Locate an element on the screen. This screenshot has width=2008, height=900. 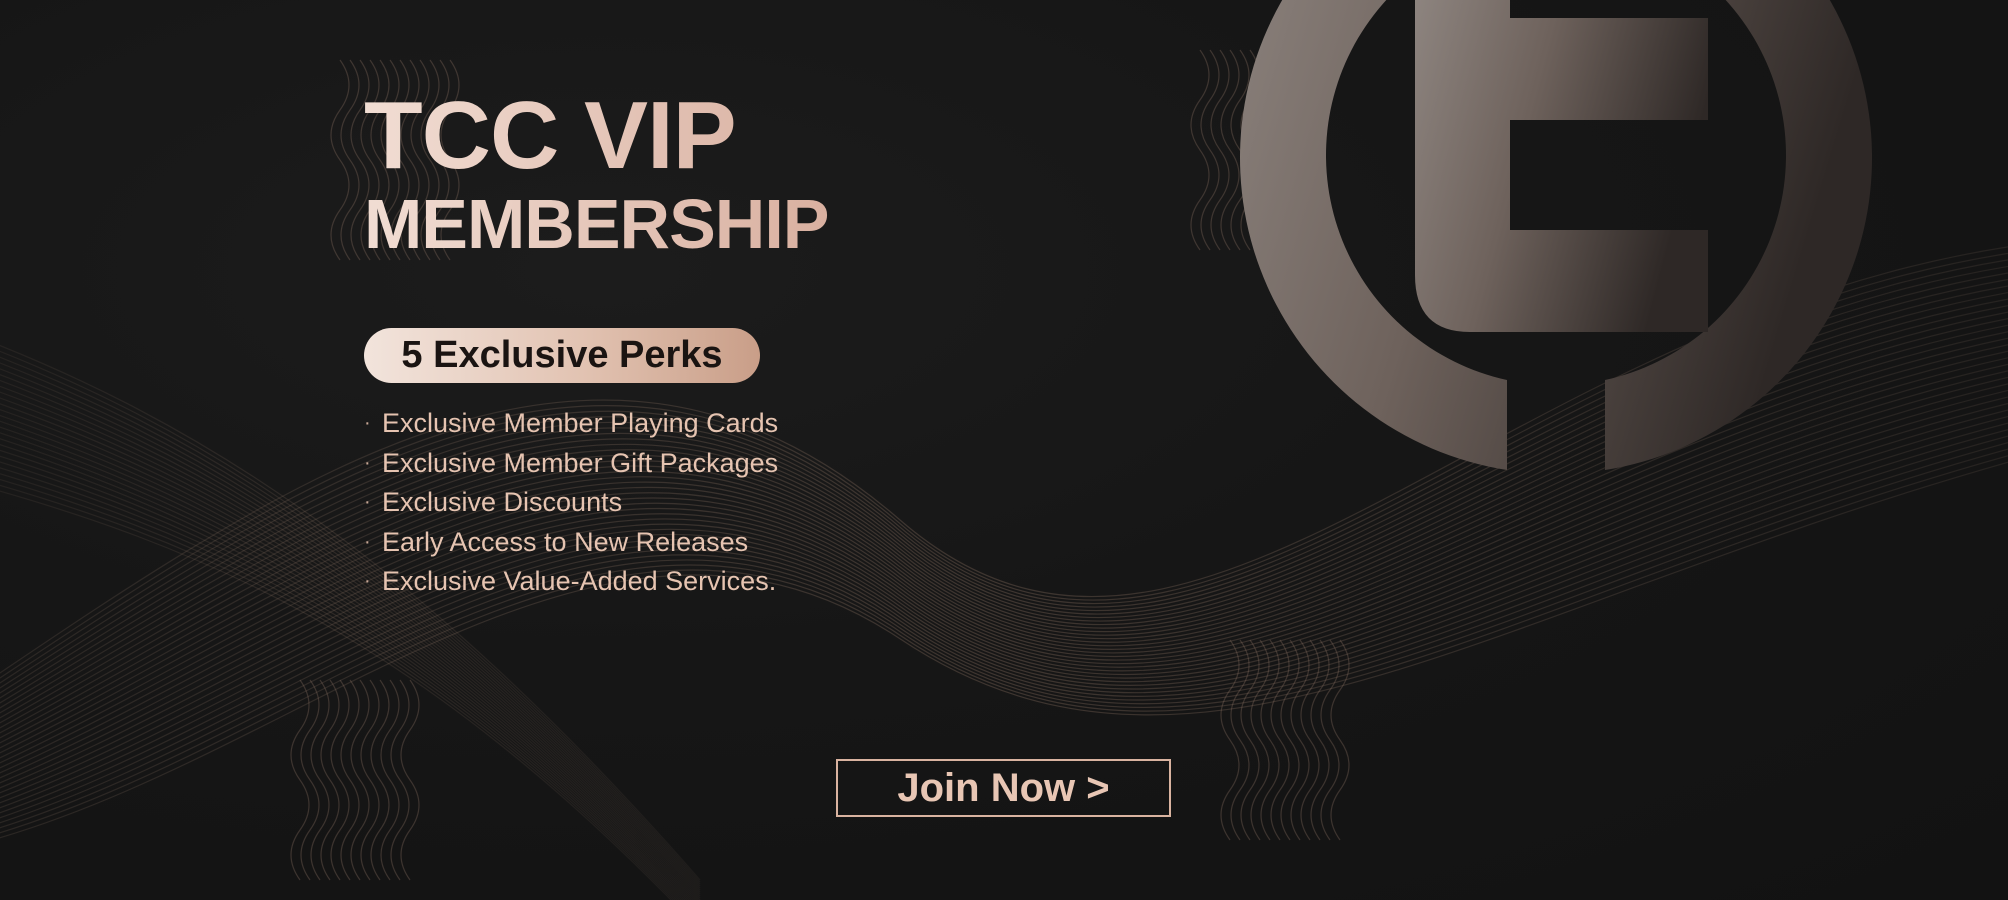
list-item: · Exclusive Value-Added Services. is located at coordinates (571, 582).